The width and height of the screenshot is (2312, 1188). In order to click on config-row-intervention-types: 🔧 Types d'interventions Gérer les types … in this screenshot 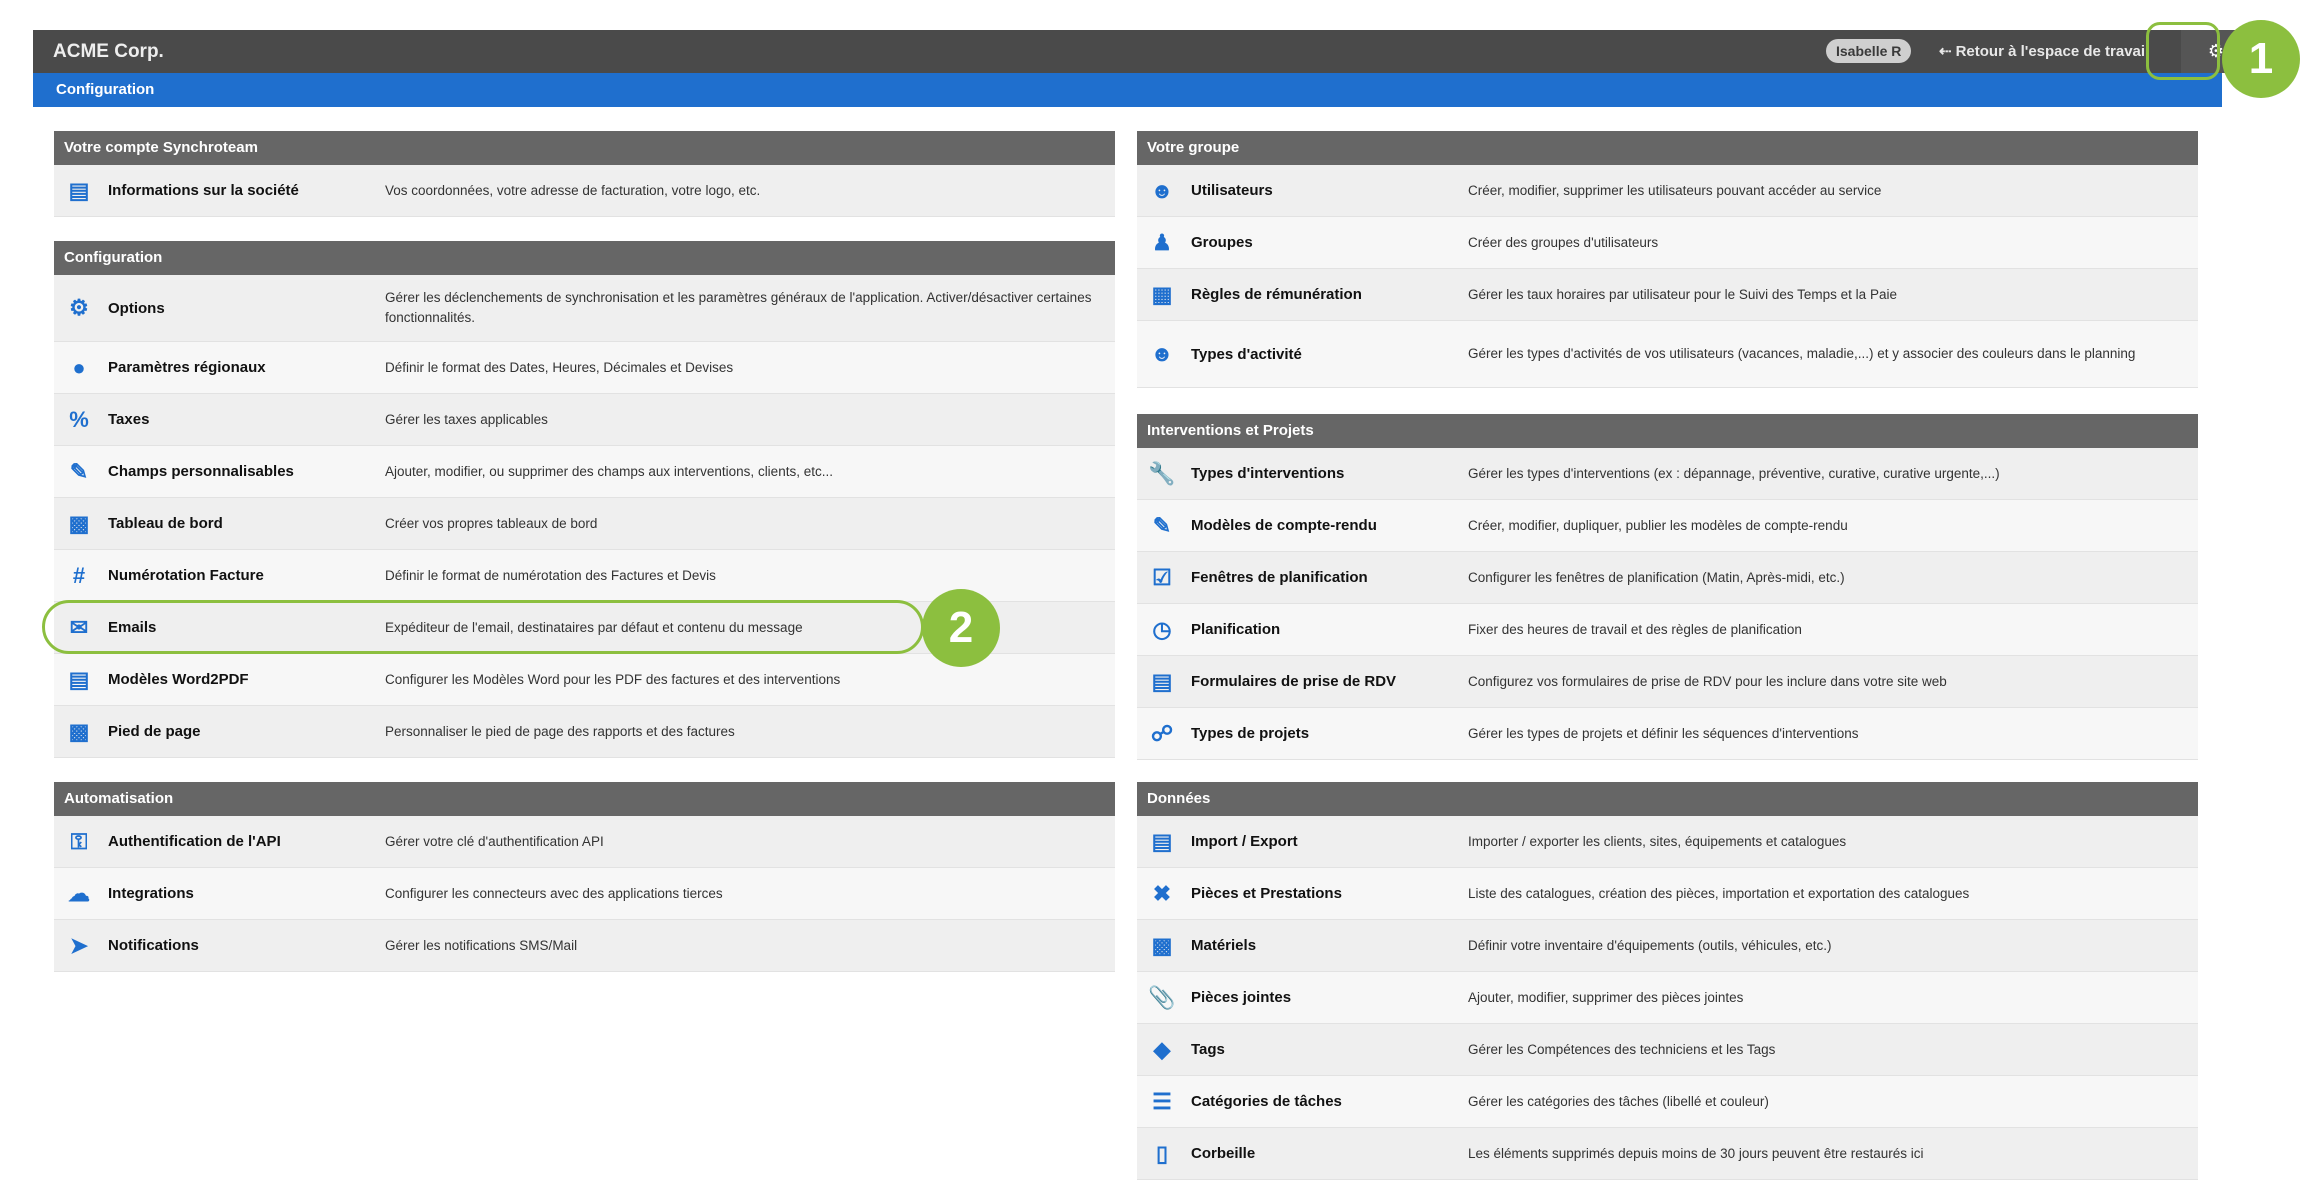, I will do `click(1667, 474)`.